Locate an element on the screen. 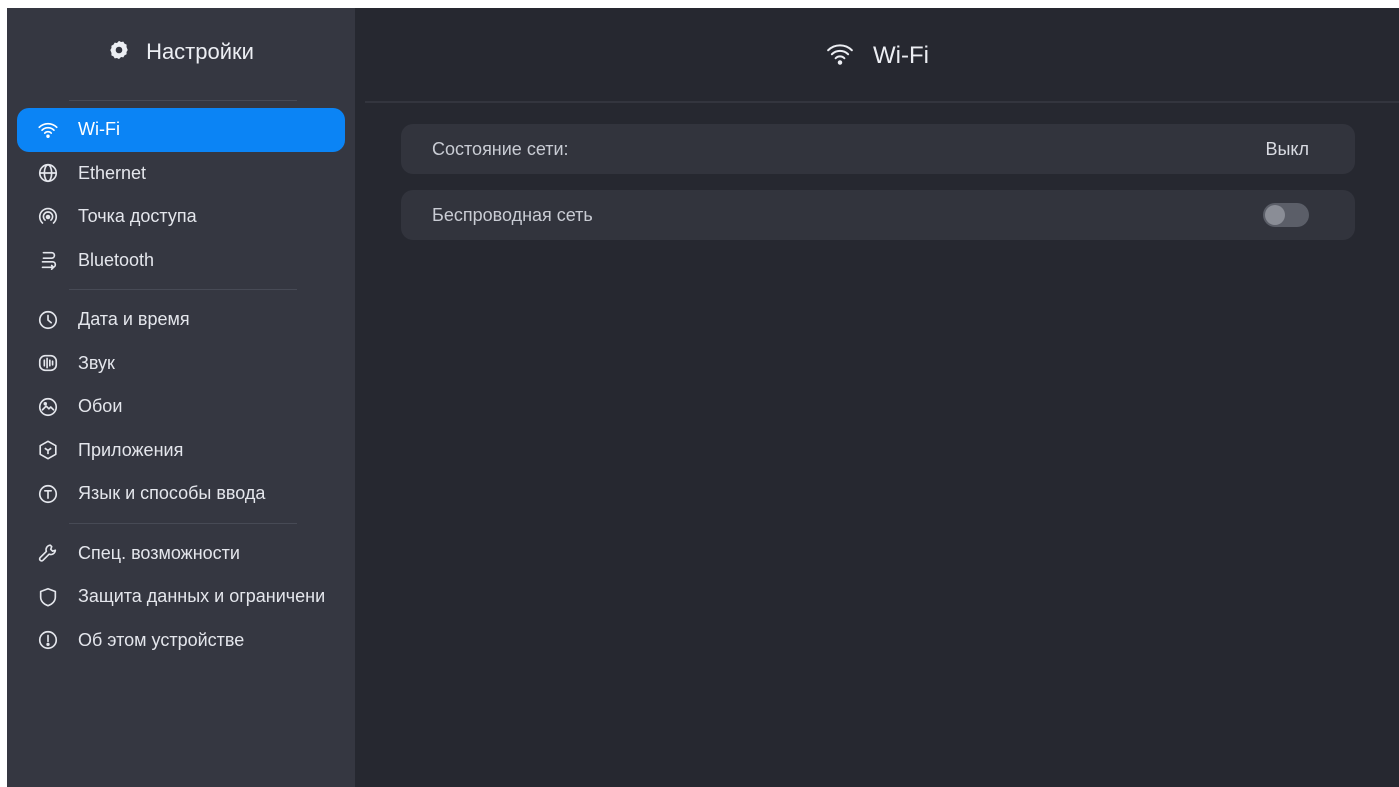 Image resolution: width=1399 pixels, height=787 pixels. info-icon is located at coordinates (48, 640).